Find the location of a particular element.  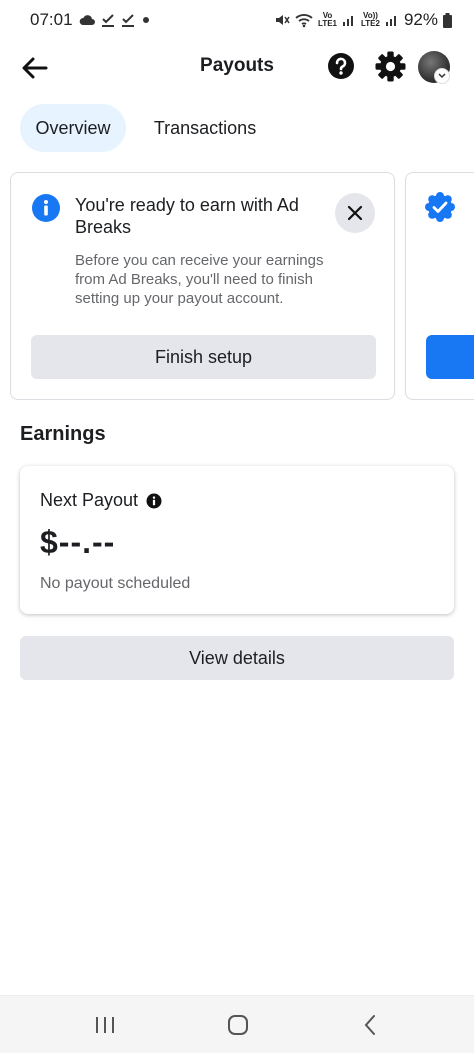

chevron-down-icon is located at coordinates (442, 76).